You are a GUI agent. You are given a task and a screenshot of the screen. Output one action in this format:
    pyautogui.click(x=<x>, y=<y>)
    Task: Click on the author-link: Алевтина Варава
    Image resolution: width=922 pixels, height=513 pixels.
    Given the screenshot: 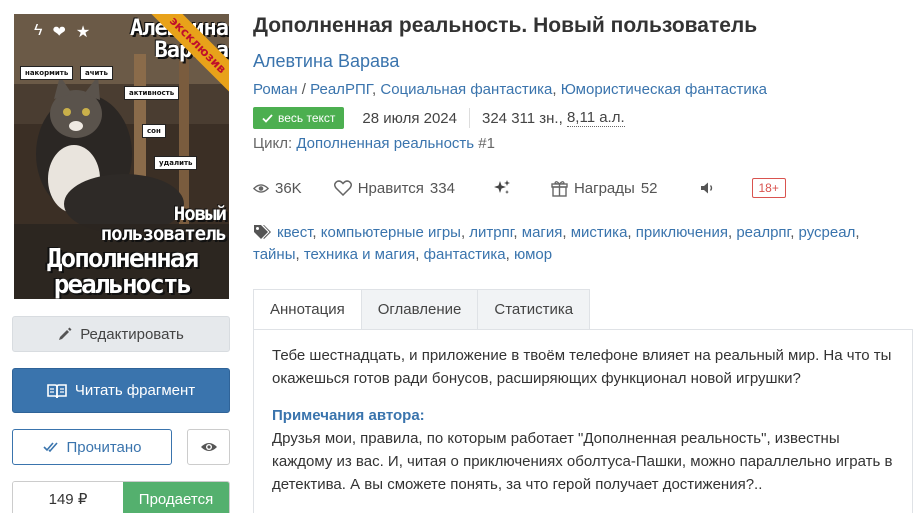 What is the action you would take?
    pyautogui.click(x=326, y=61)
    